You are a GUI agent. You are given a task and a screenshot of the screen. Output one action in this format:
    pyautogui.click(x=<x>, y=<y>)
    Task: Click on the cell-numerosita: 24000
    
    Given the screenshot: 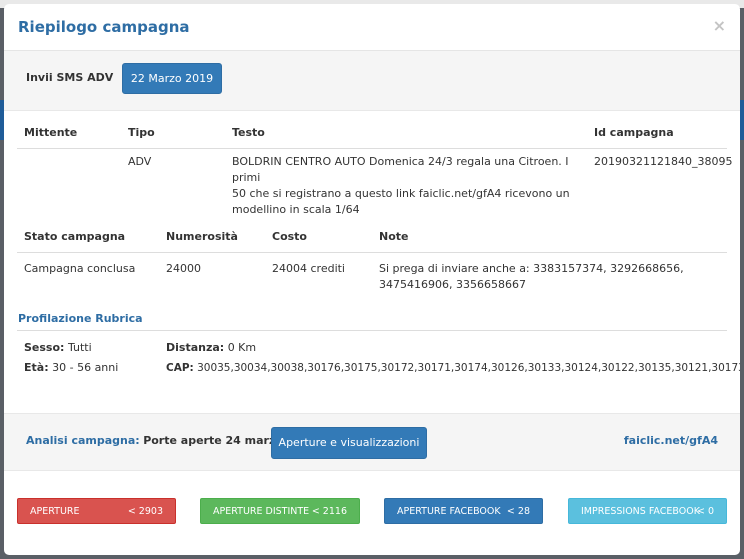 What is the action you would take?
    pyautogui.click(x=183, y=268)
    